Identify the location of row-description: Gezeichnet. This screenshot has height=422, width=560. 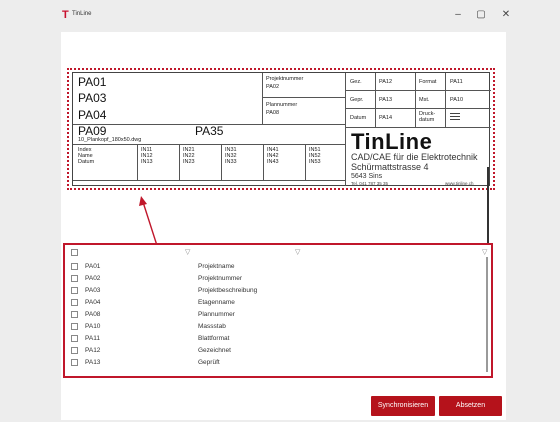
(214, 350).